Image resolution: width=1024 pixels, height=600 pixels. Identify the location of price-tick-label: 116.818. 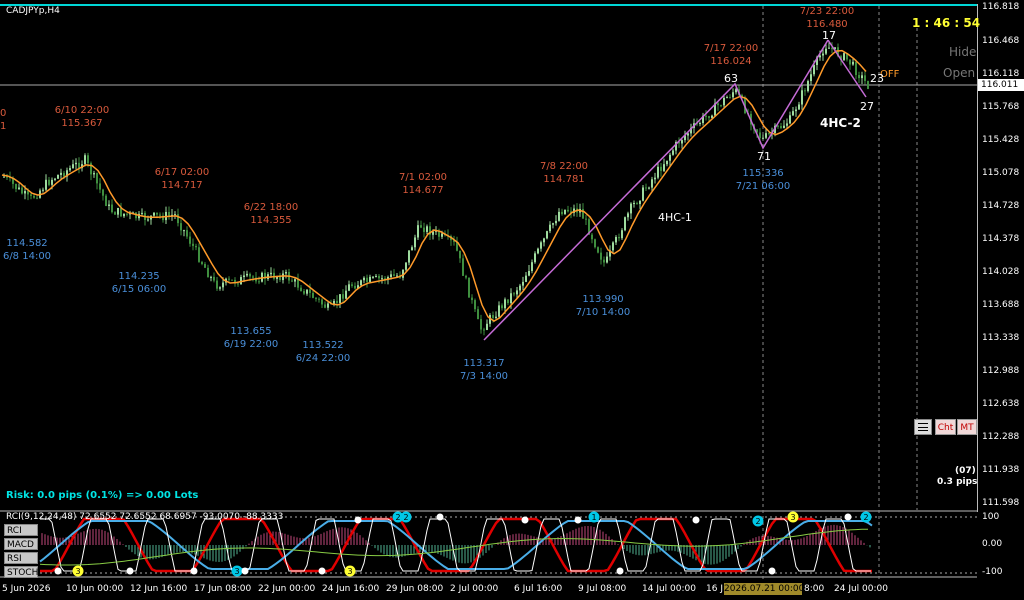
(1001, 7).